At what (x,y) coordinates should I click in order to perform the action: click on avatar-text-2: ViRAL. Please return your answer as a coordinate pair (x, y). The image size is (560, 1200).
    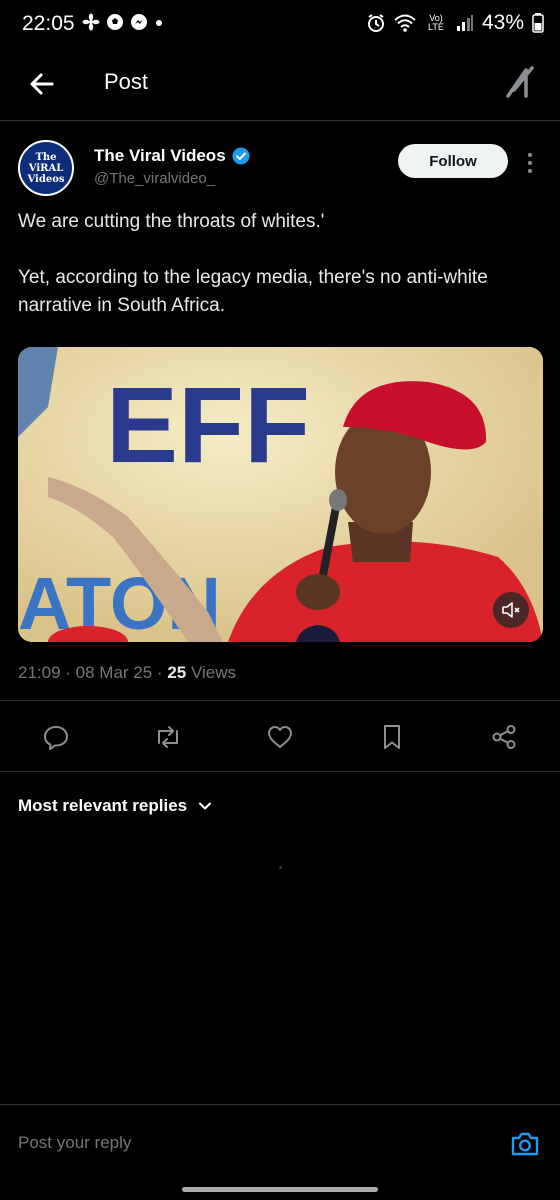
    Looking at the image, I should click on (46, 168).